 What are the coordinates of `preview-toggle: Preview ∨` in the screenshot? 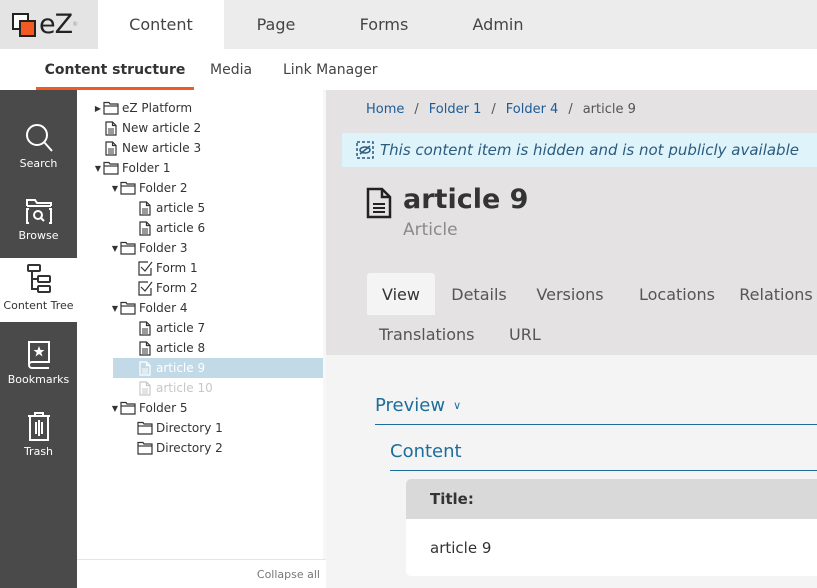 It's located at (418, 405).